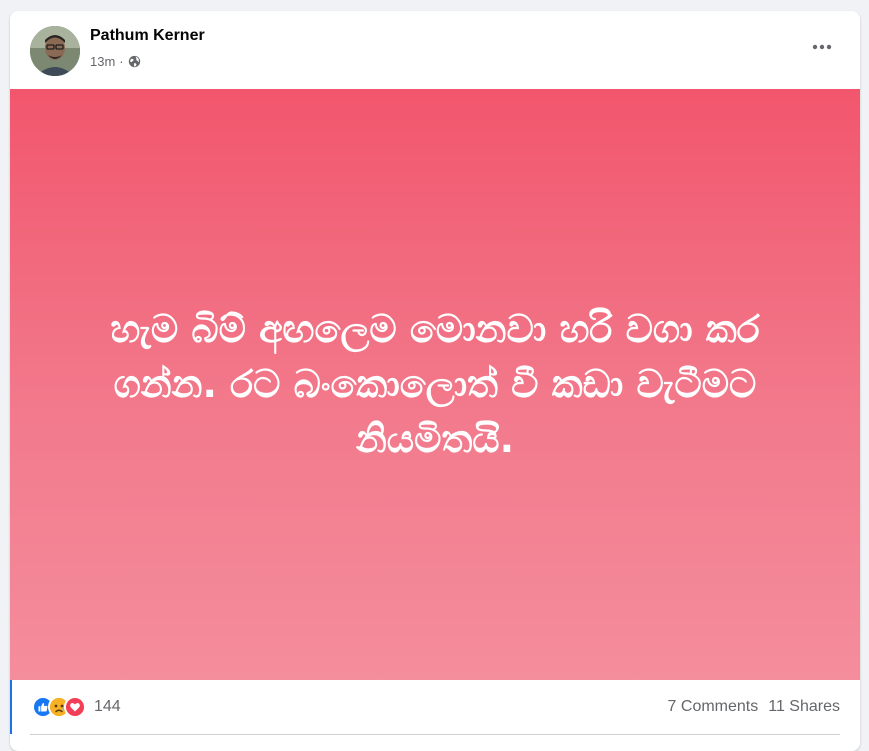 The height and width of the screenshot is (751, 869). What do you see at coordinates (115, 61) in the screenshot?
I see `post-meta: 13m ·` at bounding box center [115, 61].